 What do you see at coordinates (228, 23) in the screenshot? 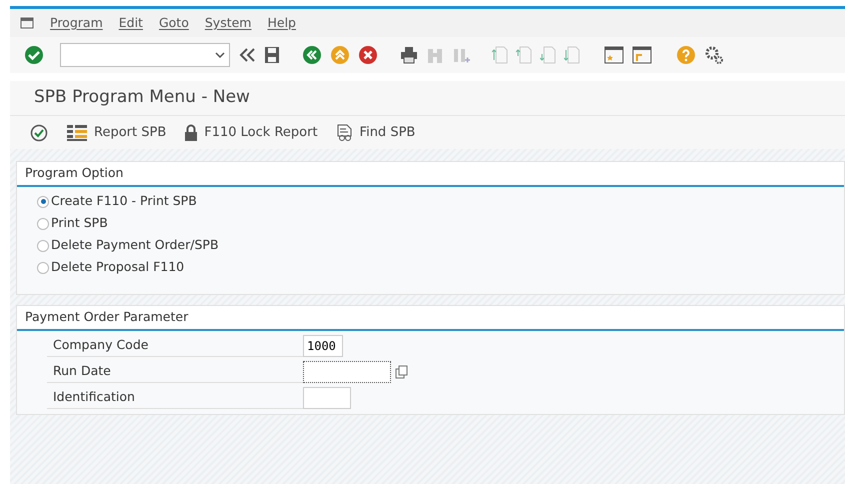
I see `menu-item: System` at bounding box center [228, 23].